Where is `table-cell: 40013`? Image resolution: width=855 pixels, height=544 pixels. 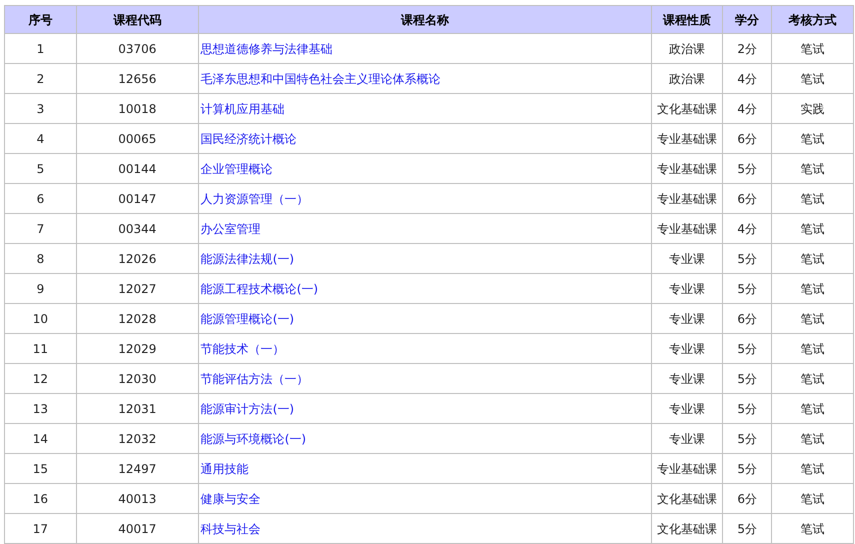 table-cell: 40013 is located at coordinates (137, 499).